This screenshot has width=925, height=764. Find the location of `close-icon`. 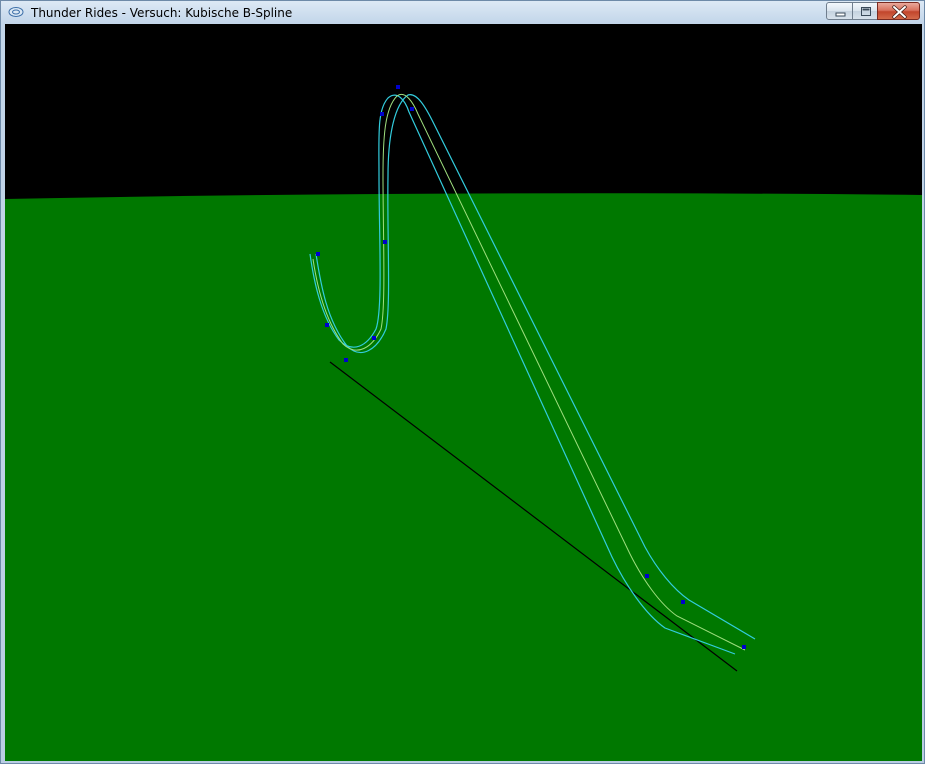

close-icon is located at coordinates (899, 12).